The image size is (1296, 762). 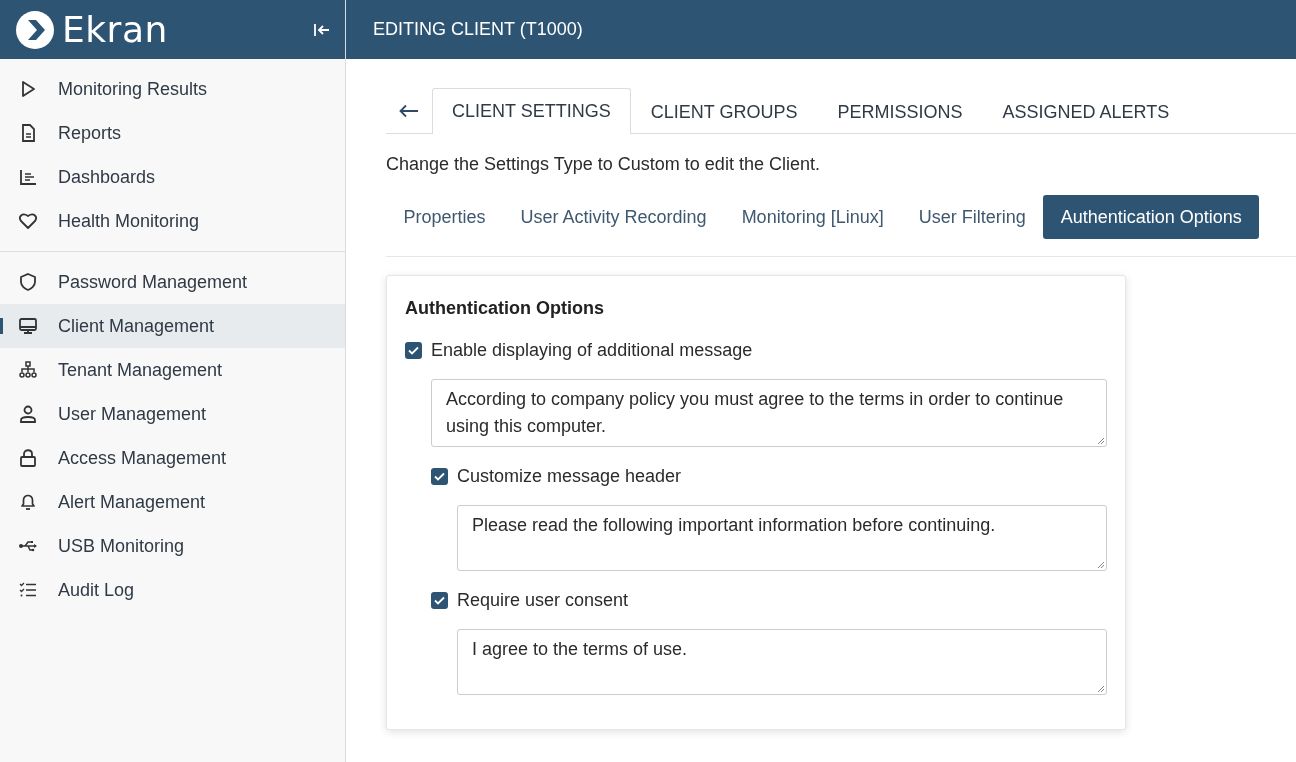 What do you see at coordinates (592, 350) in the screenshot?
I see `checkbox-label: Enable displaying of additional message` at bounding box center [592, 350].